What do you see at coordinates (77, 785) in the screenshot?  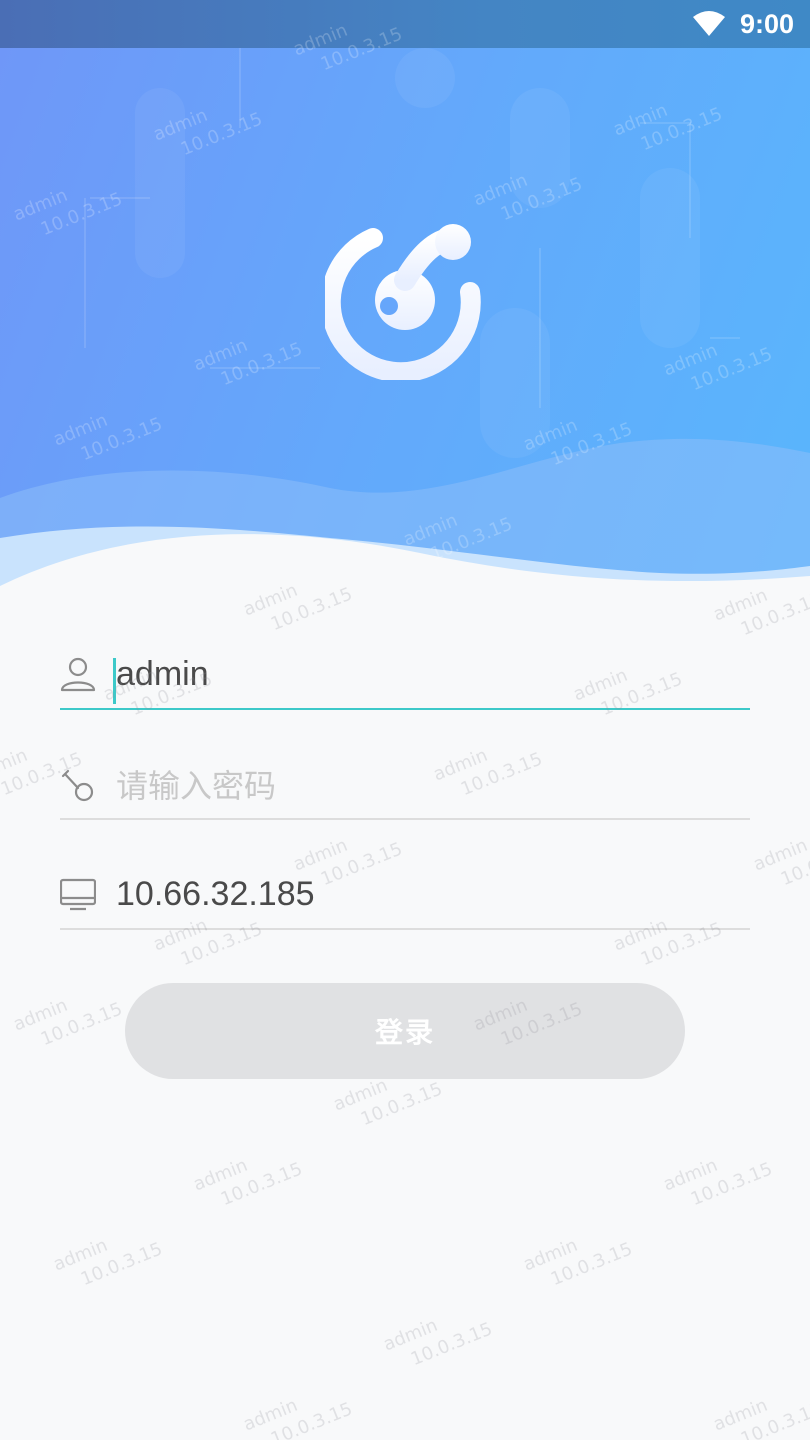 I see `key-icon` at bounding box center [77, 785].